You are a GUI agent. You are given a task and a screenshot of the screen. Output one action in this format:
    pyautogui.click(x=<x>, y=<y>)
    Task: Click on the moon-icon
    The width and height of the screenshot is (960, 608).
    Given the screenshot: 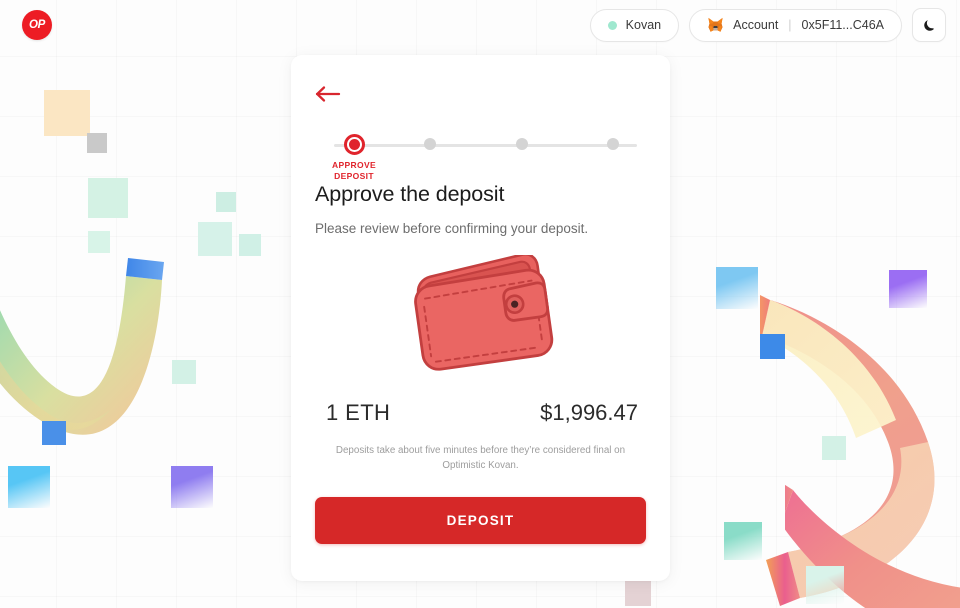 What is the action you would take?
    pyautogui.click(x=928, y=25)
    